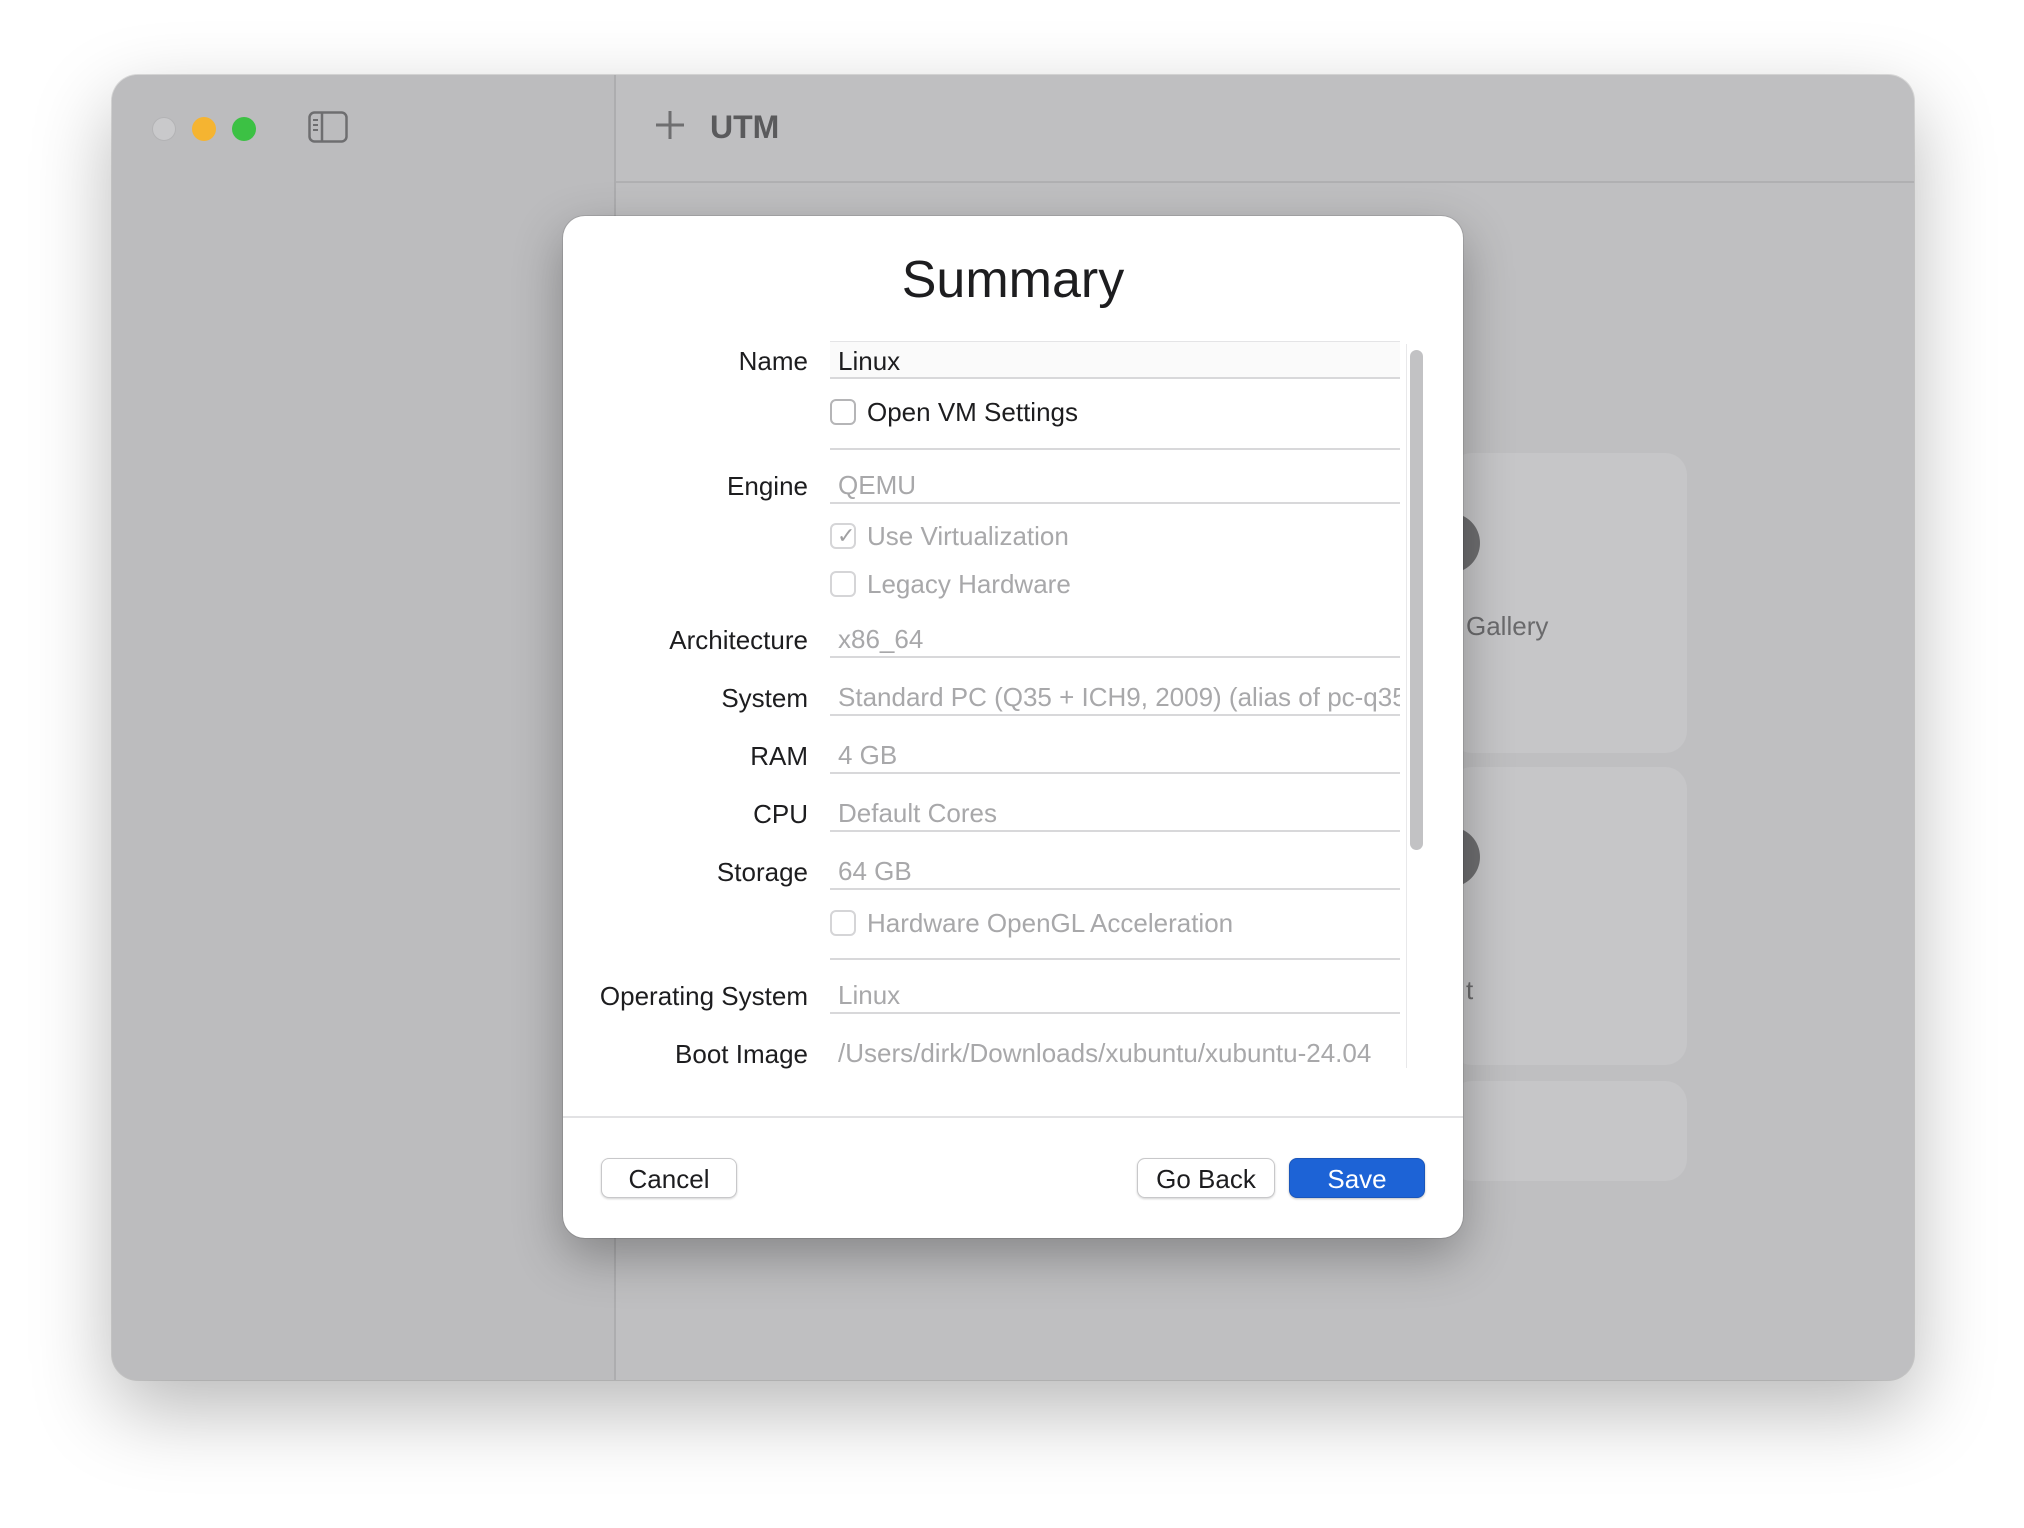 This screenshot has height=1528, width=2024. What do you see at coordinates (745, 127) in the screenshot?
I see `window-title: UTM` at bounding box center [745, 127].